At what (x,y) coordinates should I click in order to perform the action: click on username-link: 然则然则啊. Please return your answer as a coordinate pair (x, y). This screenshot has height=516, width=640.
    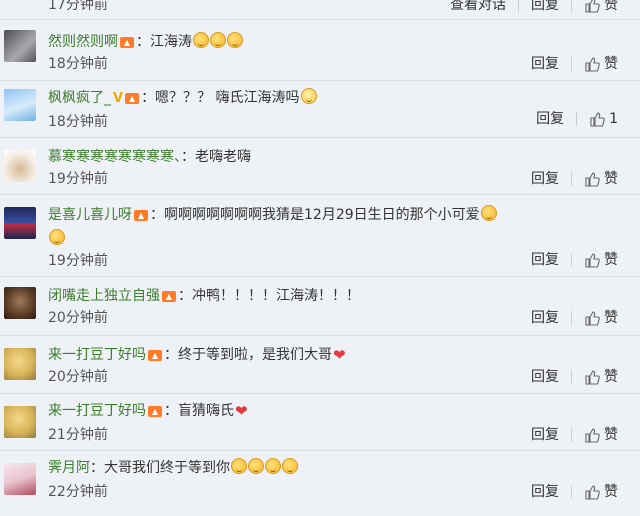
    Looking at the image, I should click on (83, 42).